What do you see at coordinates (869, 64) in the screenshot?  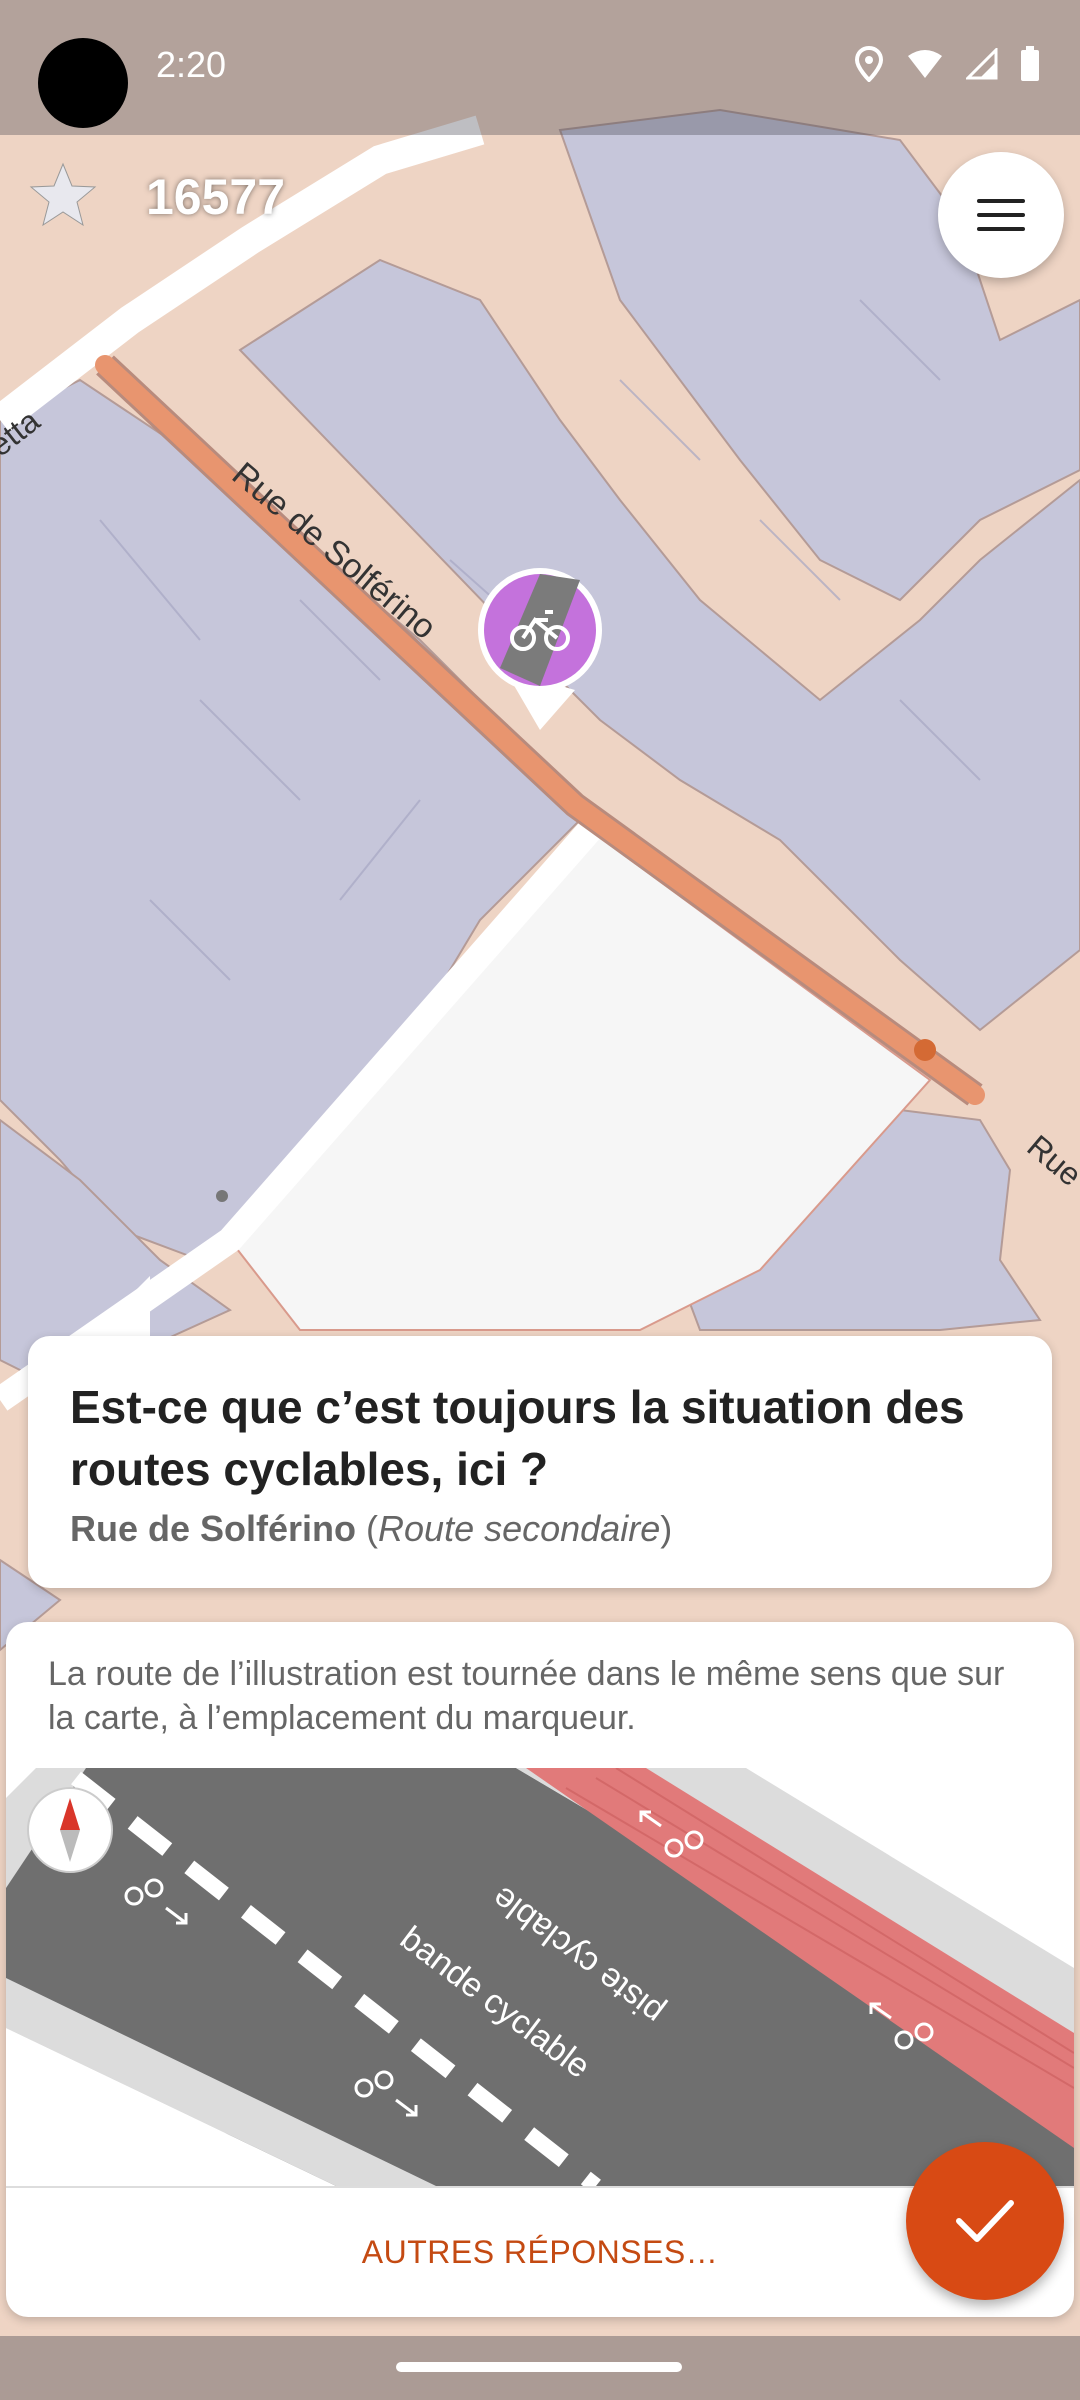 I see `location-icon` at bounding box center [869, 64].